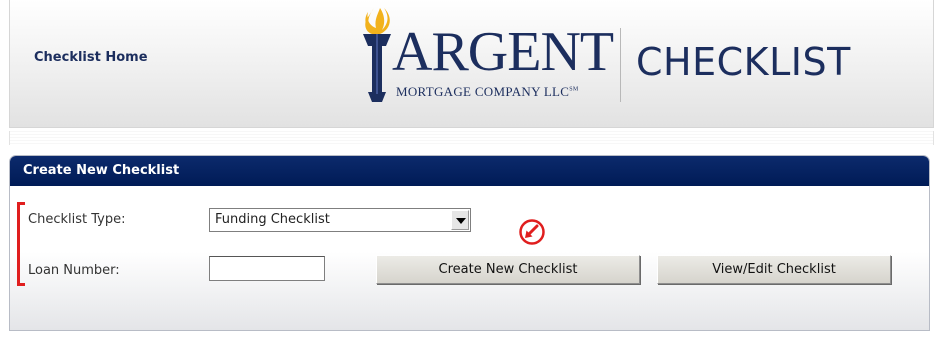 The width and height of the screenshot is (939, 339). I want to click on brand-name: ARGENT, so click(503, 52).